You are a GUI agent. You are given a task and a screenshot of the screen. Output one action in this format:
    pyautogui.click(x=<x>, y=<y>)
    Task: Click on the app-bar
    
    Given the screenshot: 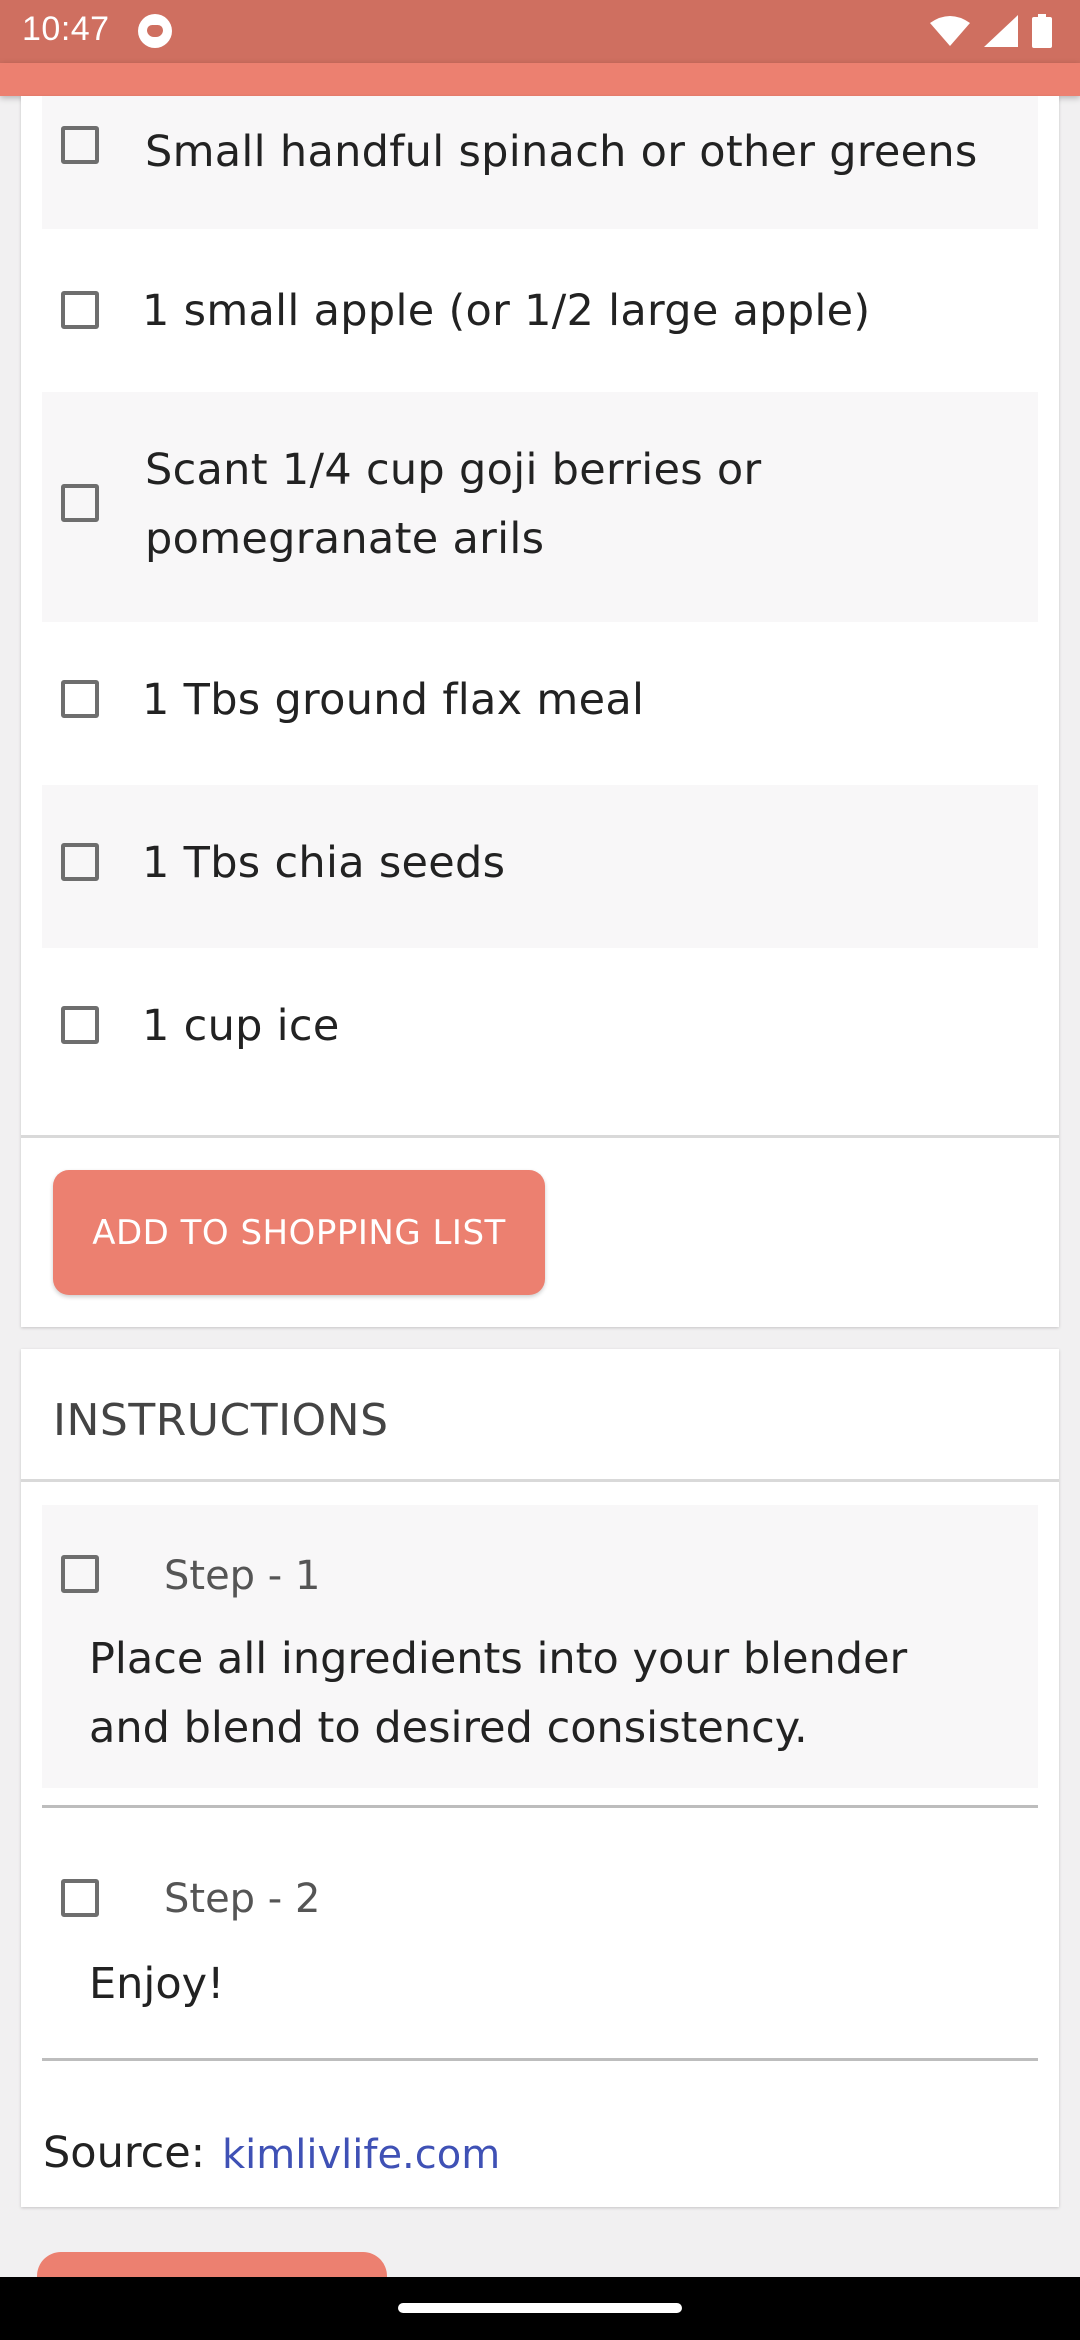 What is the action you would take?
    pyautogui.click(x=540, y=79)
    